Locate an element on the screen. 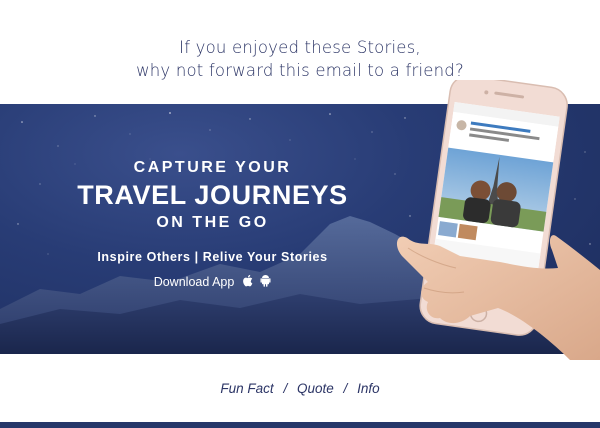  download-app-link: Download App is located at coordinates (194, 282).